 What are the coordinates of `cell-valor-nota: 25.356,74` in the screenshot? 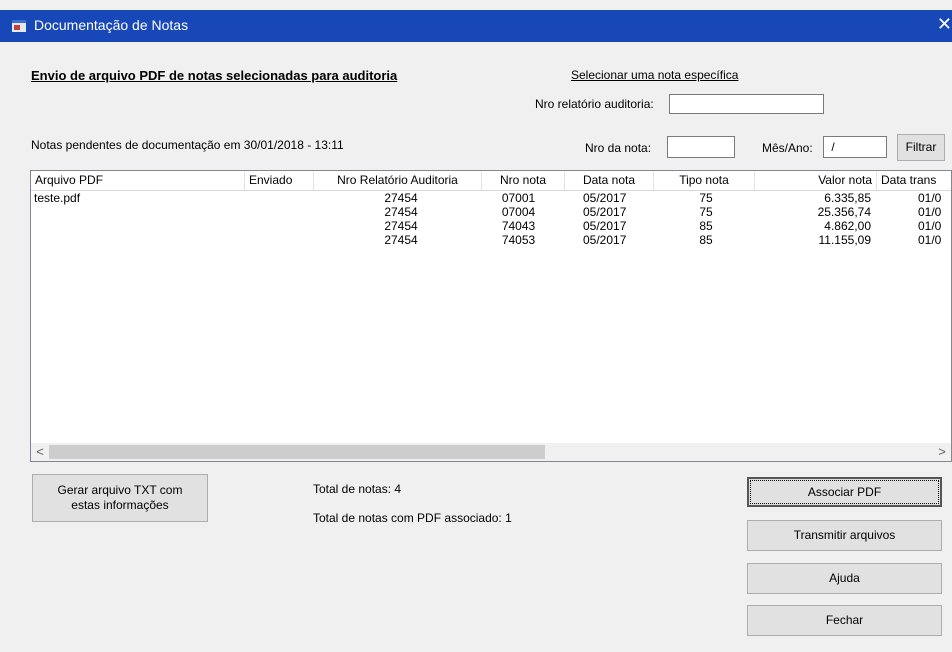 It's located at (844, 212).